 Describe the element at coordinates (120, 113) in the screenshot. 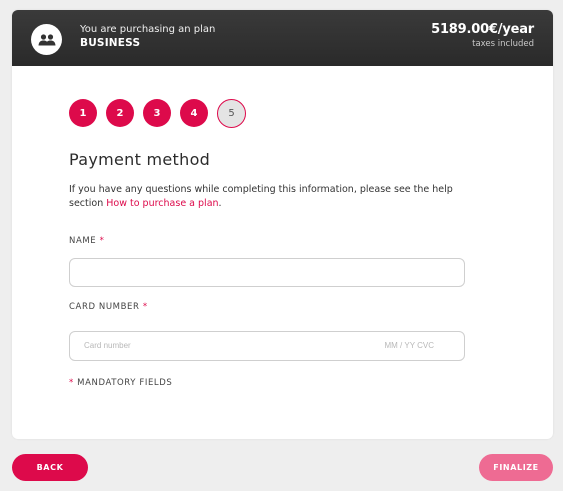

I see `step-2: 2` at that location.